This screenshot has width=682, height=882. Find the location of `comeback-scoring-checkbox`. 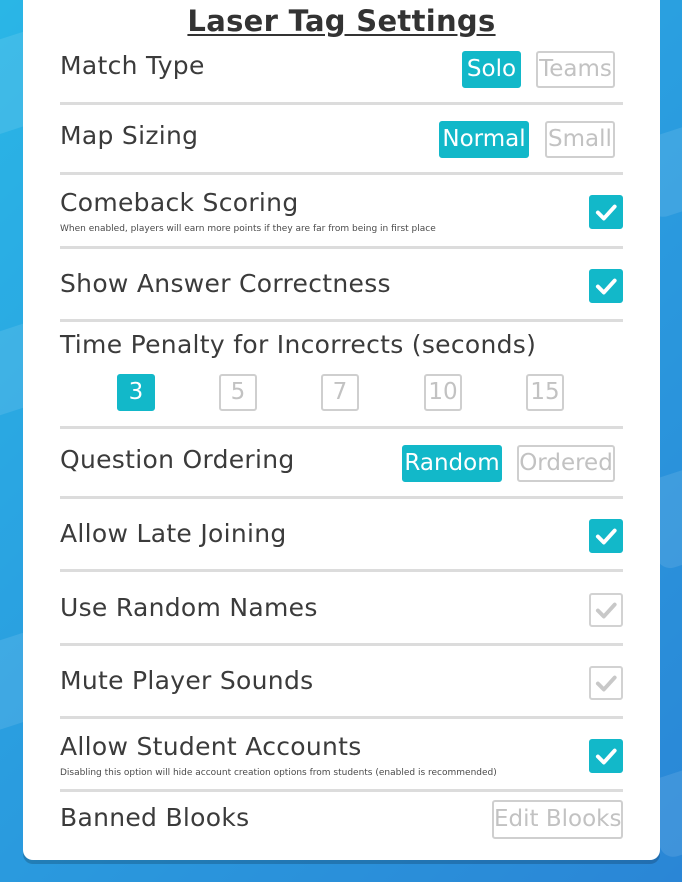

comeback-scoring-checkbox is located at coordinates (606, 212).